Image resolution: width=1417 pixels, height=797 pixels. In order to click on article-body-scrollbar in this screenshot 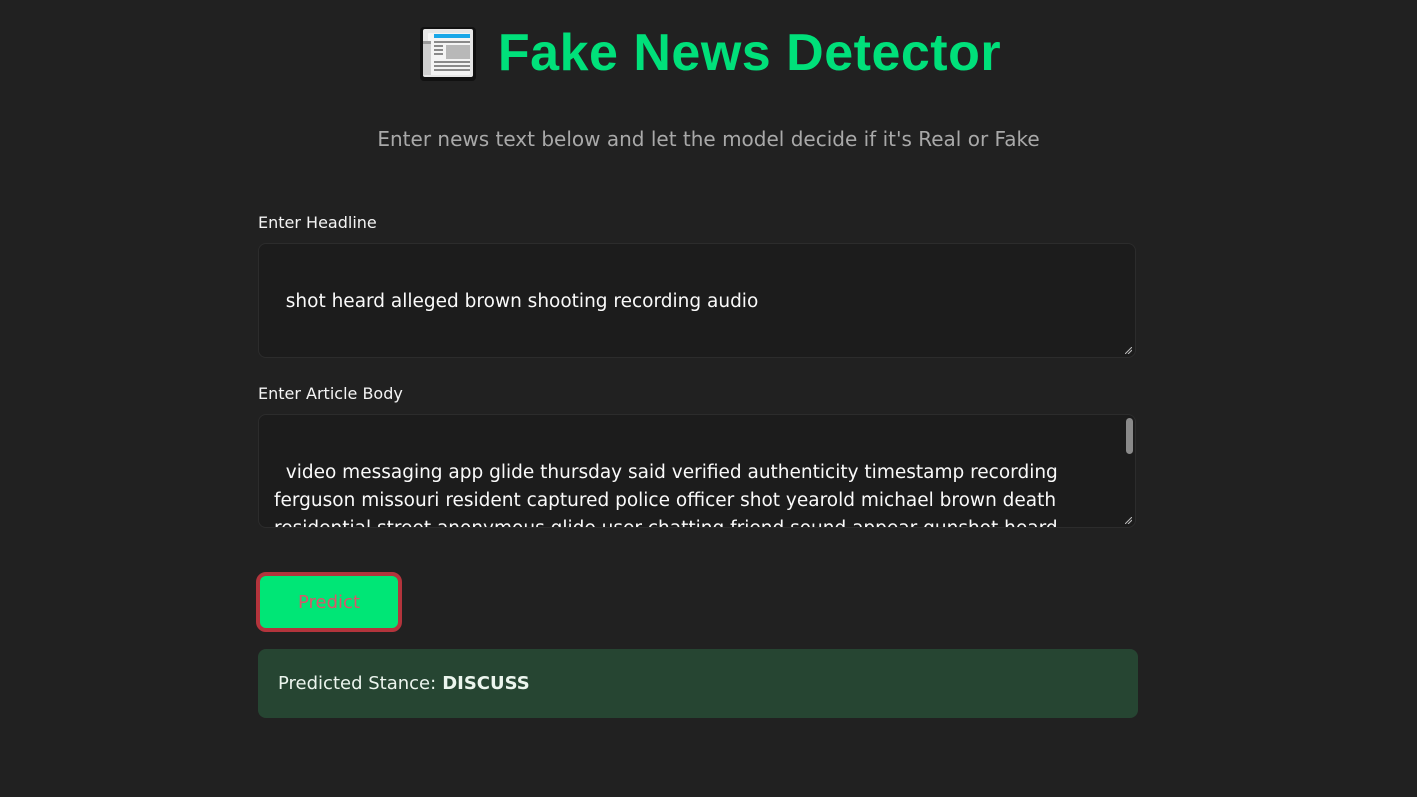, I will do `click(1129, 436)`.